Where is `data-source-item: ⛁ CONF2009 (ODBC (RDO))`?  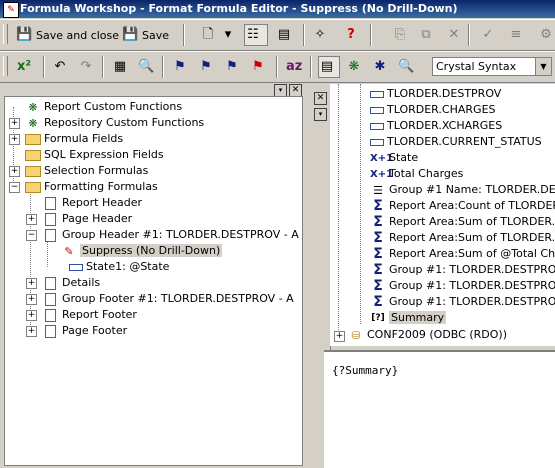
data-source-item: ⛁ CONF2009 (ODBC (RDO)) is located at coordinates (427, 335).